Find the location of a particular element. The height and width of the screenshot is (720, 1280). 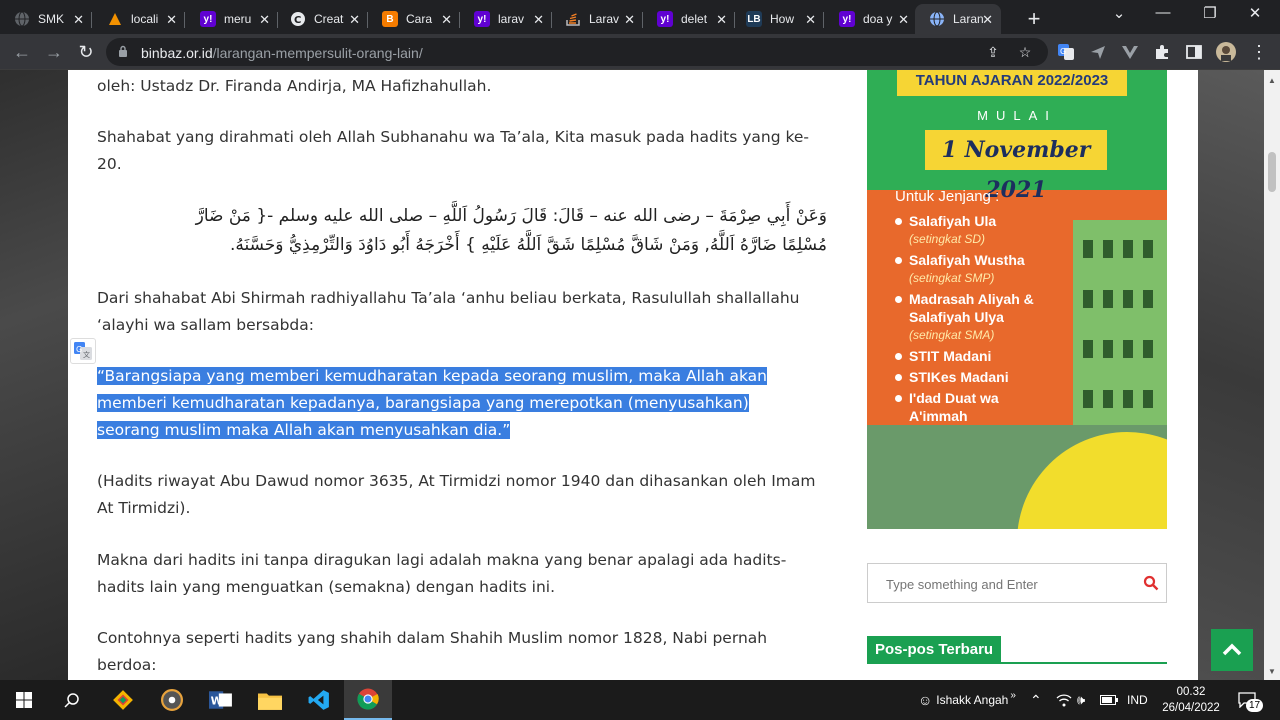

close-window-button: ✕ is located at coordinates (1255, 13).